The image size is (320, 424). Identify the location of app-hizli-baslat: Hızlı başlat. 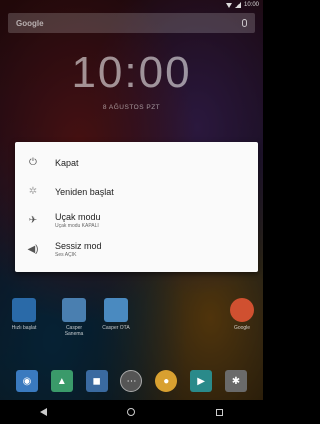
(24, 314).